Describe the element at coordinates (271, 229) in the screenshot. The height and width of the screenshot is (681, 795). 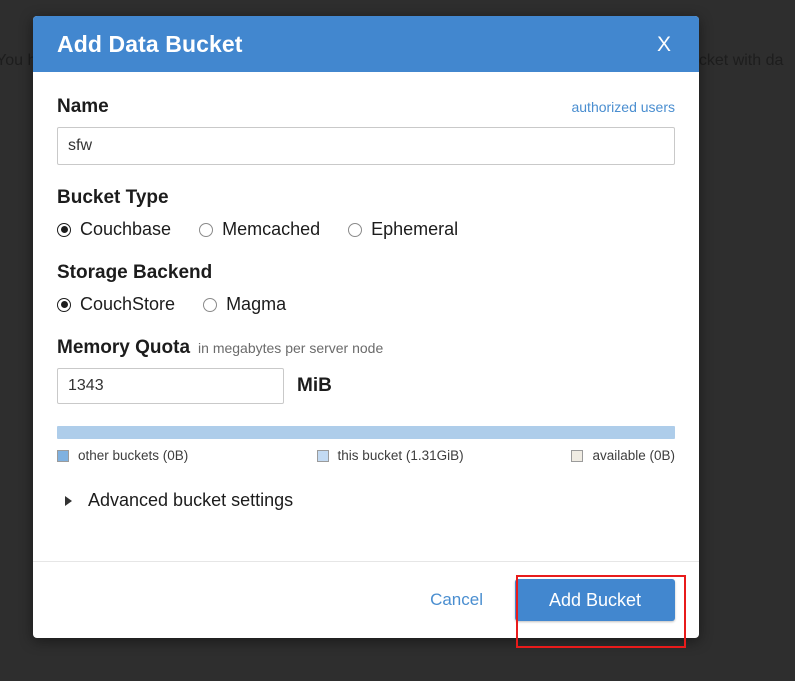
I see `radio-label-memcached: Memcached` at that location.